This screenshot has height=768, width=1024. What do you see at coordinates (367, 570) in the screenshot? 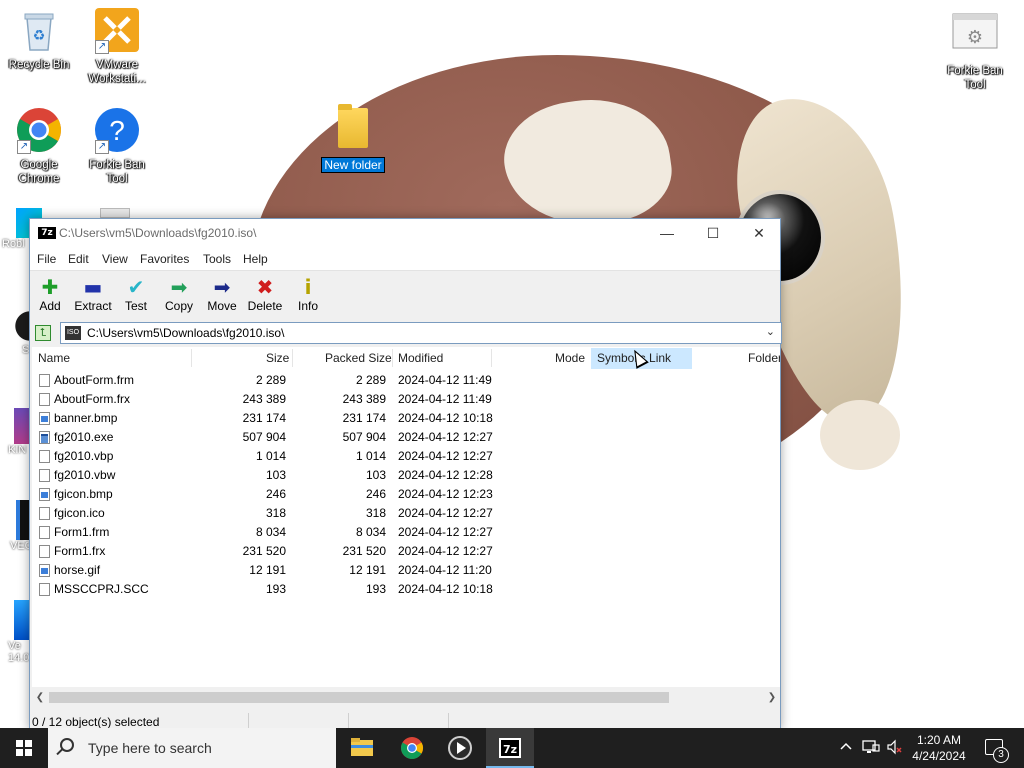
I see `file-packed-size: 12 191` at bounding box center [367, 570].